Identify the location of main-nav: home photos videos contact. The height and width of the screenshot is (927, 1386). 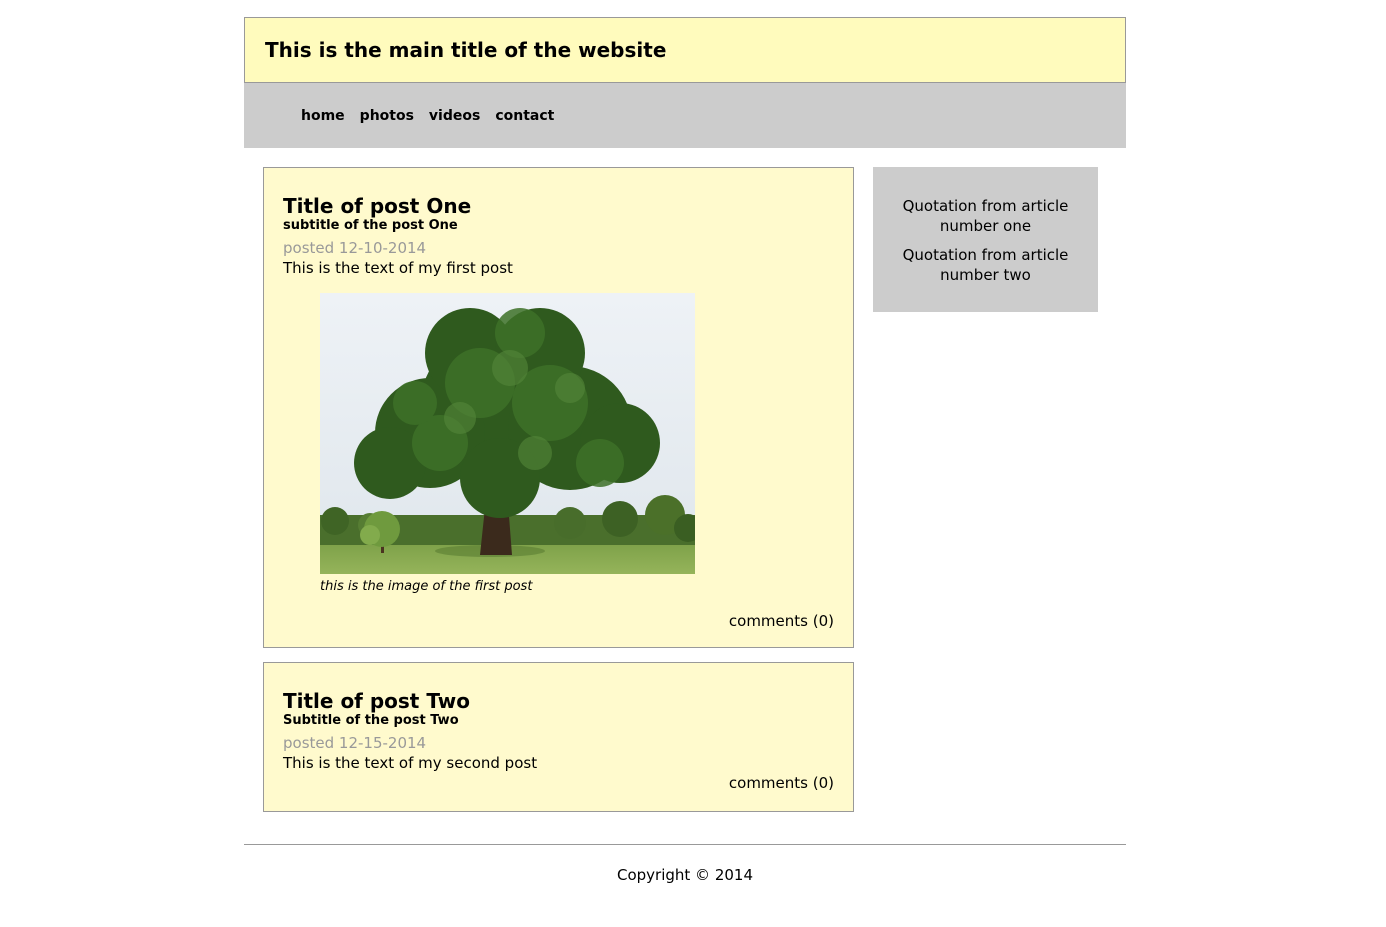
(685, 115).